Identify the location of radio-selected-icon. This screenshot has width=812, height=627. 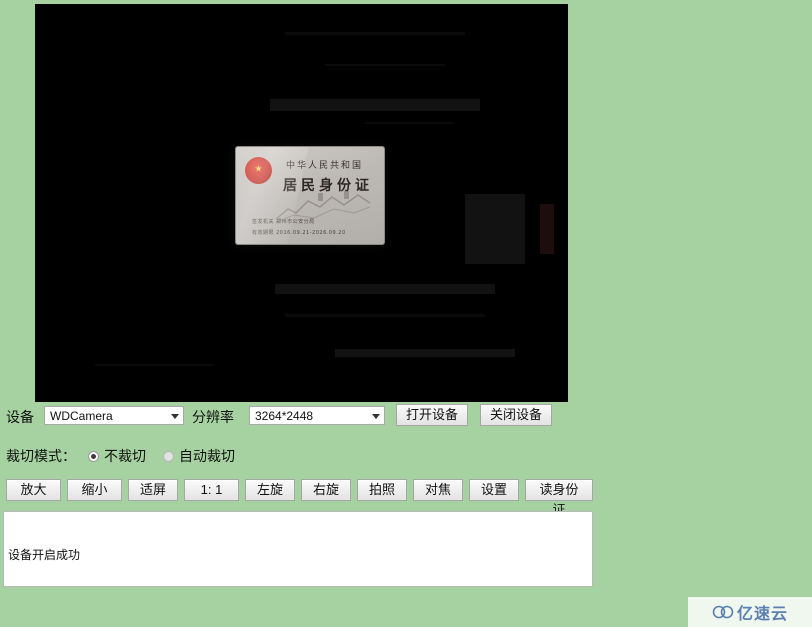
(93, 457).